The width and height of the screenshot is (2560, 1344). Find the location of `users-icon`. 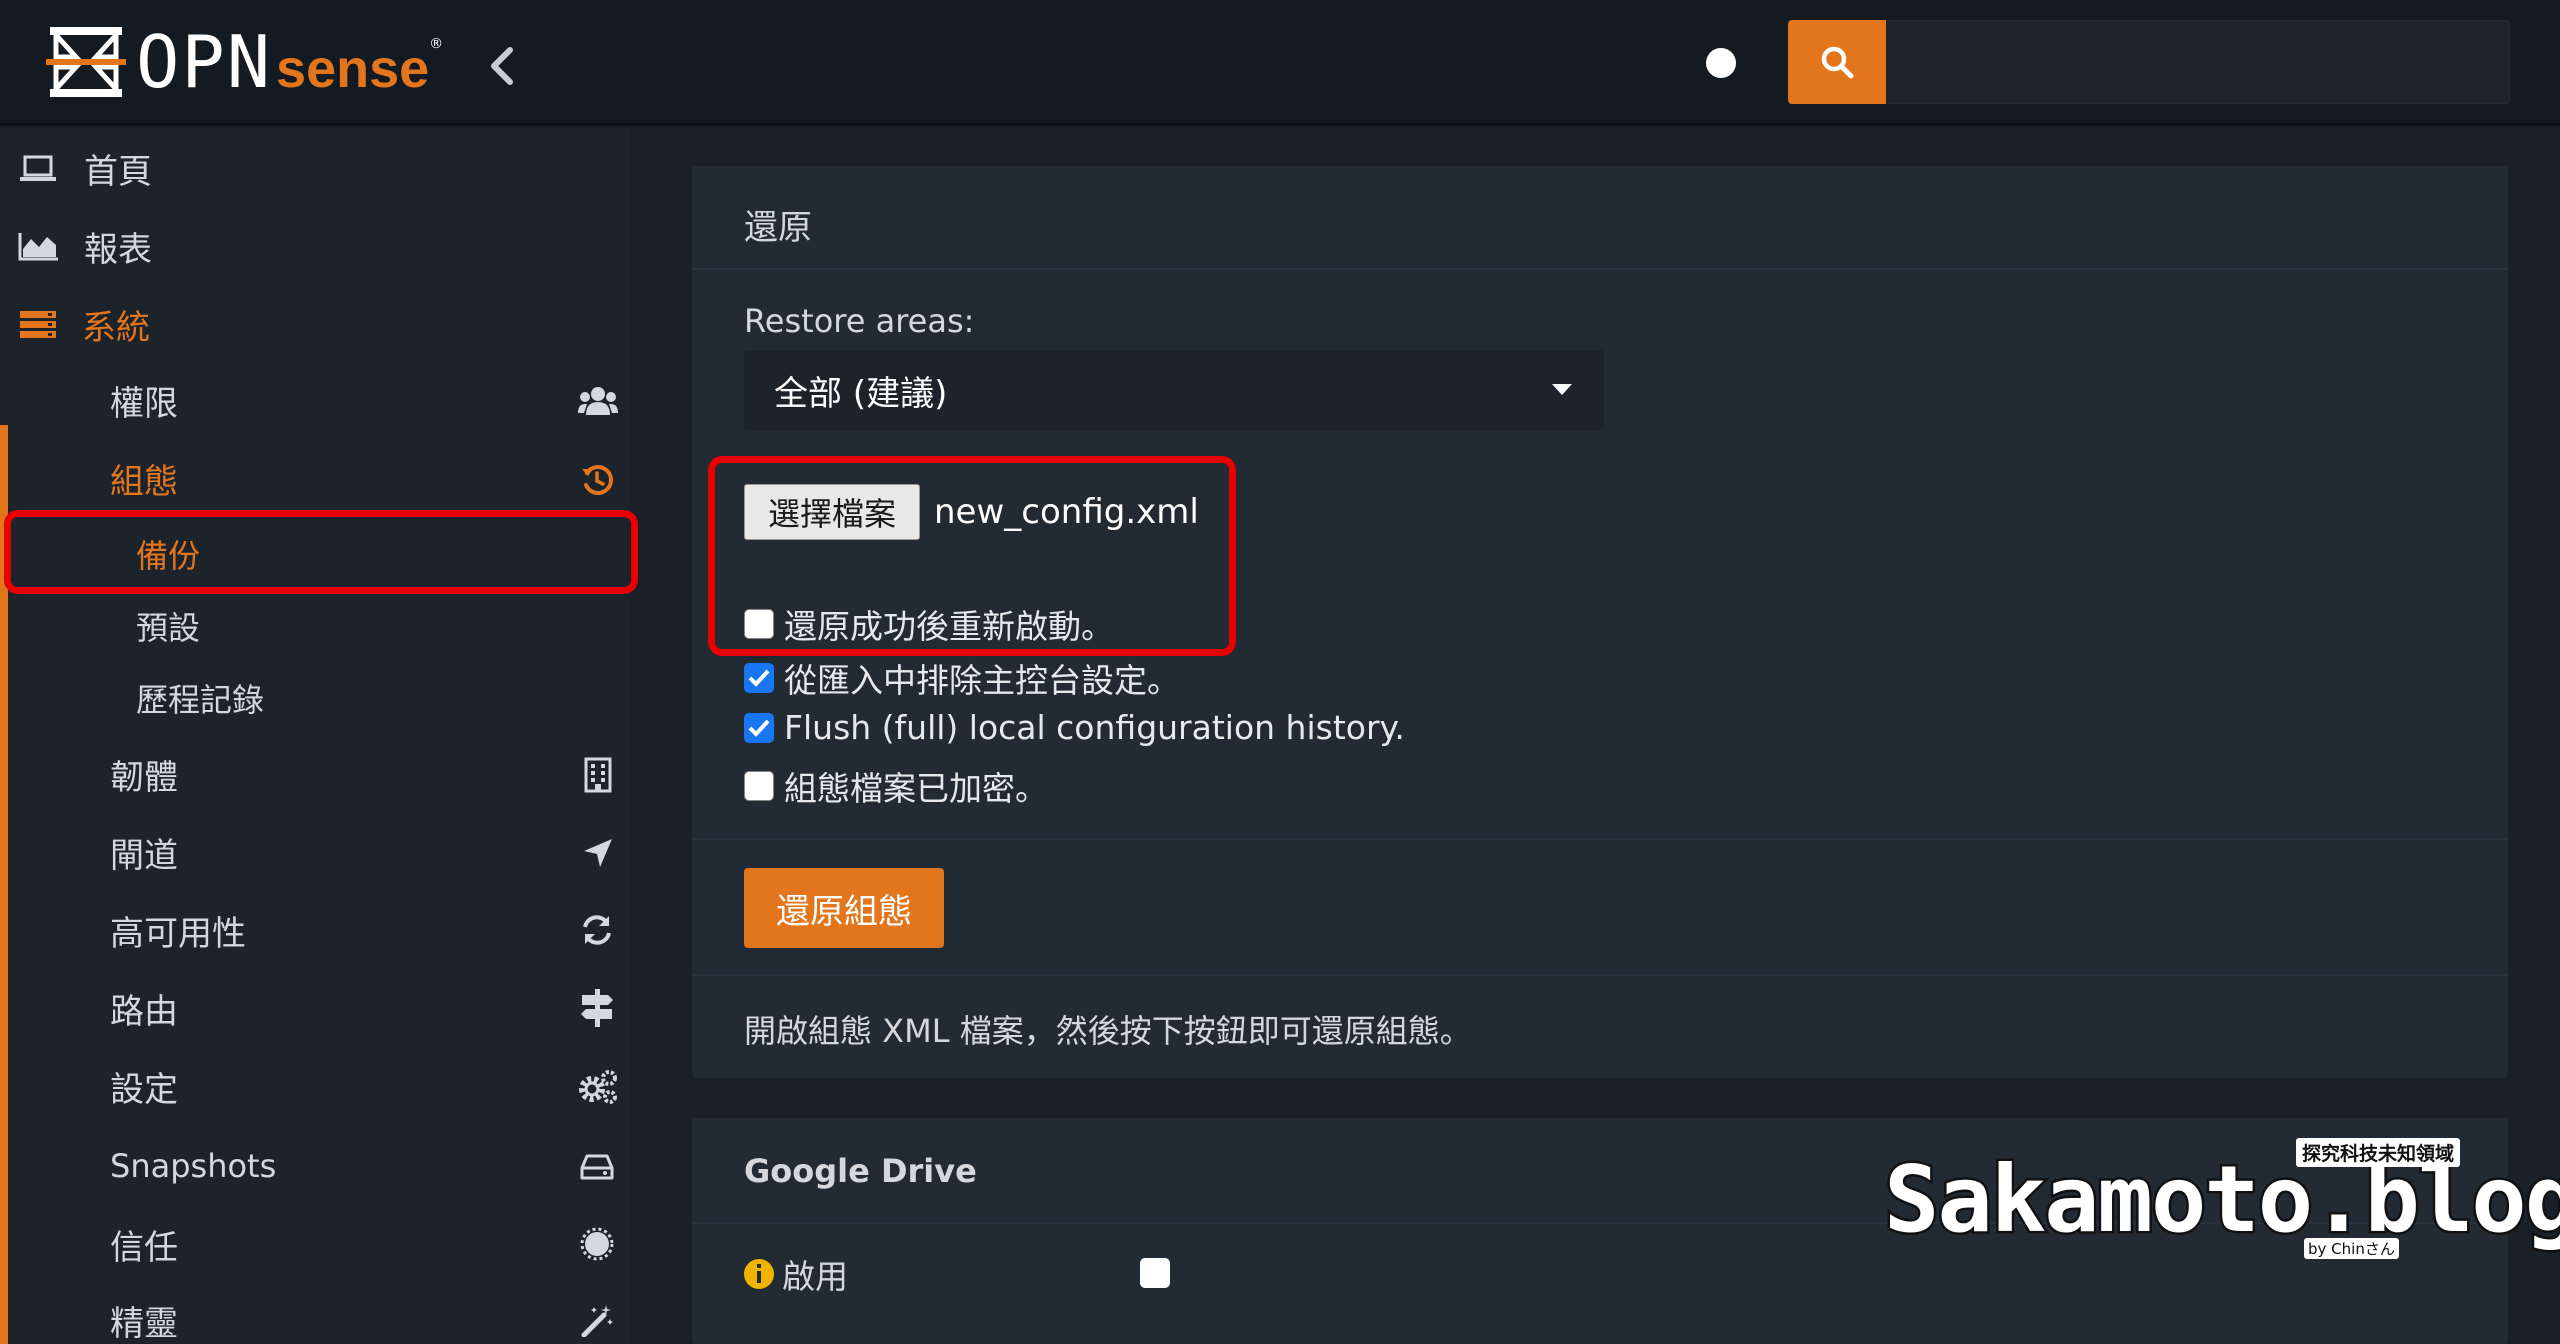

users-icon is located at coordinates (598, 401).